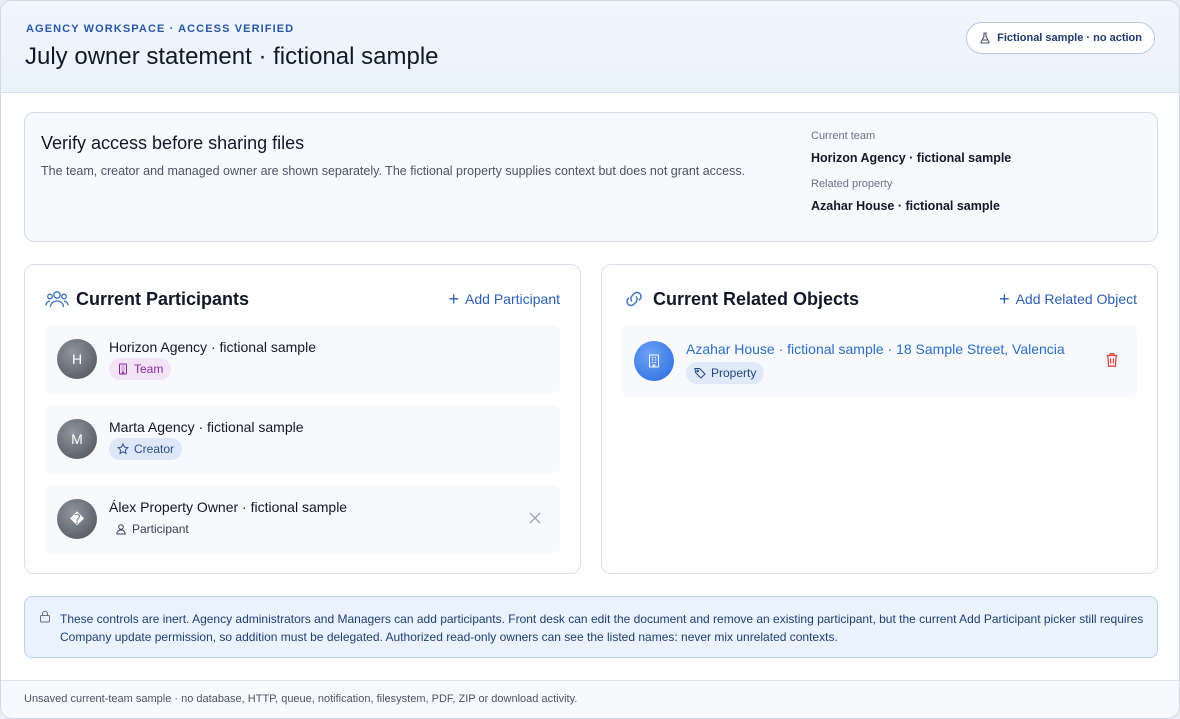 This screenshot has width=1180, height=719. Describe the element at coordinates (173, 143) in the screenshot. I see `verify-title: Verify access before sharing files` at that location.